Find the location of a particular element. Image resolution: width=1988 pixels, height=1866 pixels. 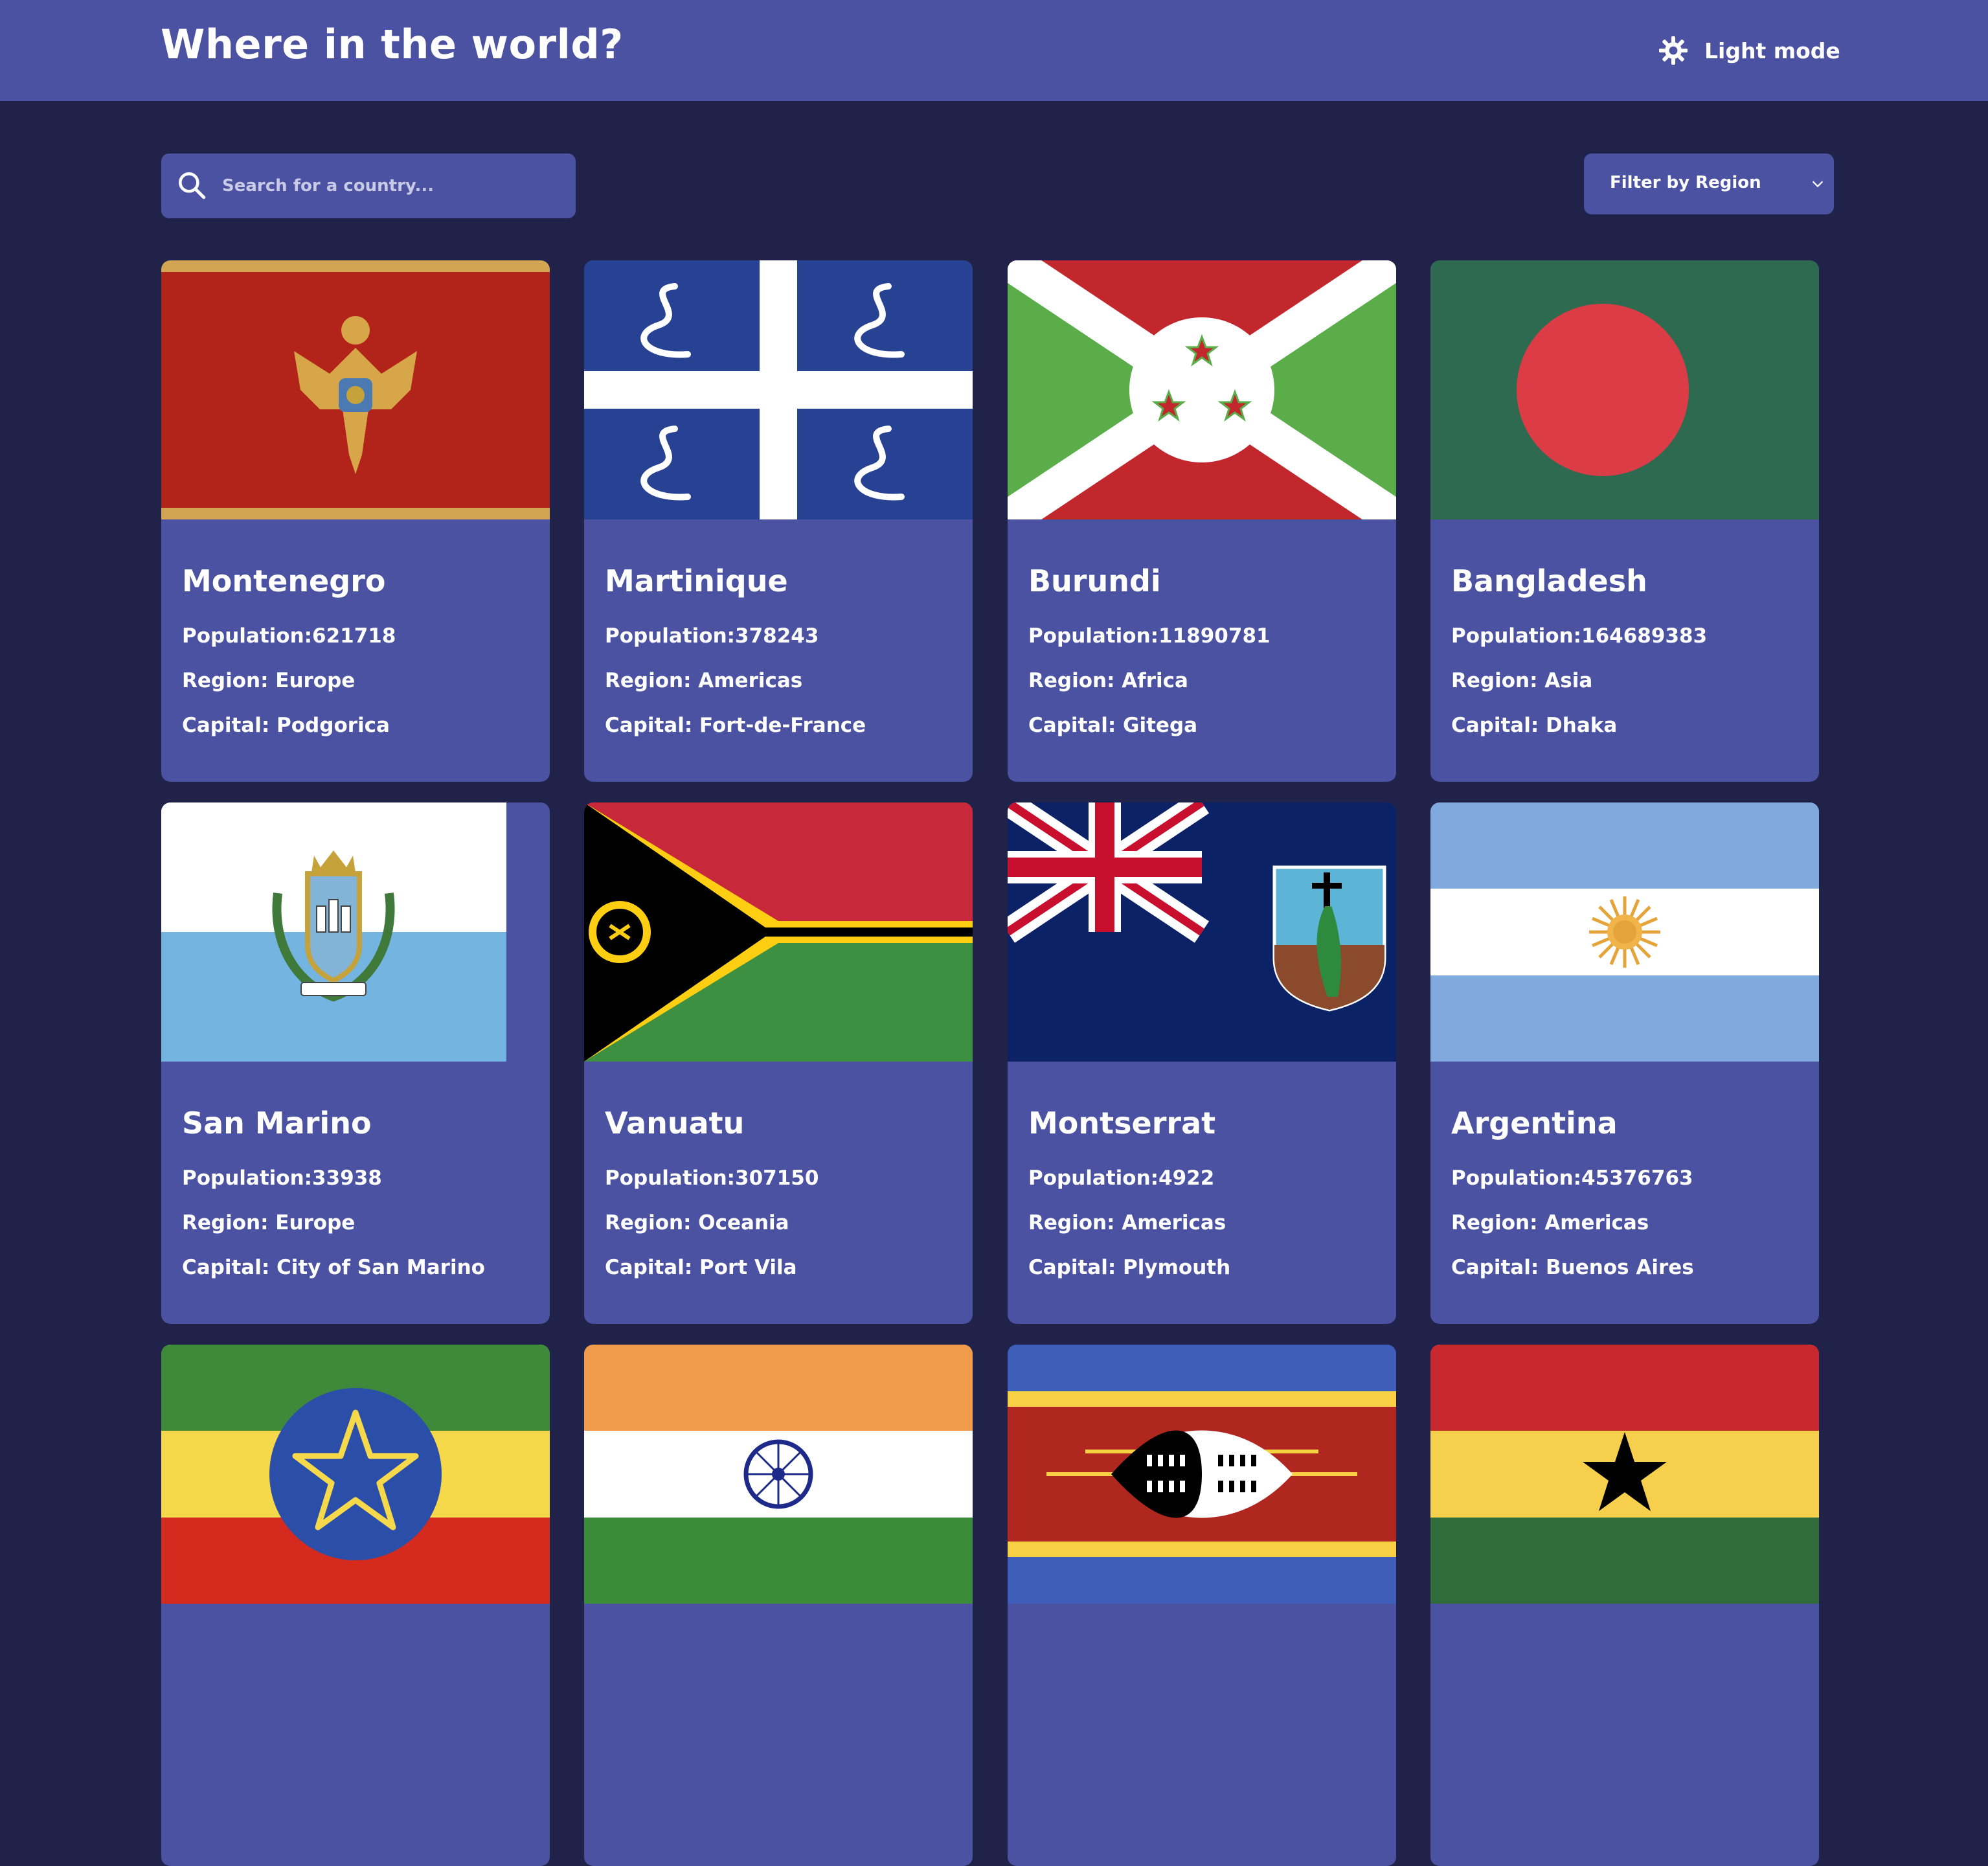

country-capital: Capital: Buenos Aires is located at coordinates (1573, 1267).